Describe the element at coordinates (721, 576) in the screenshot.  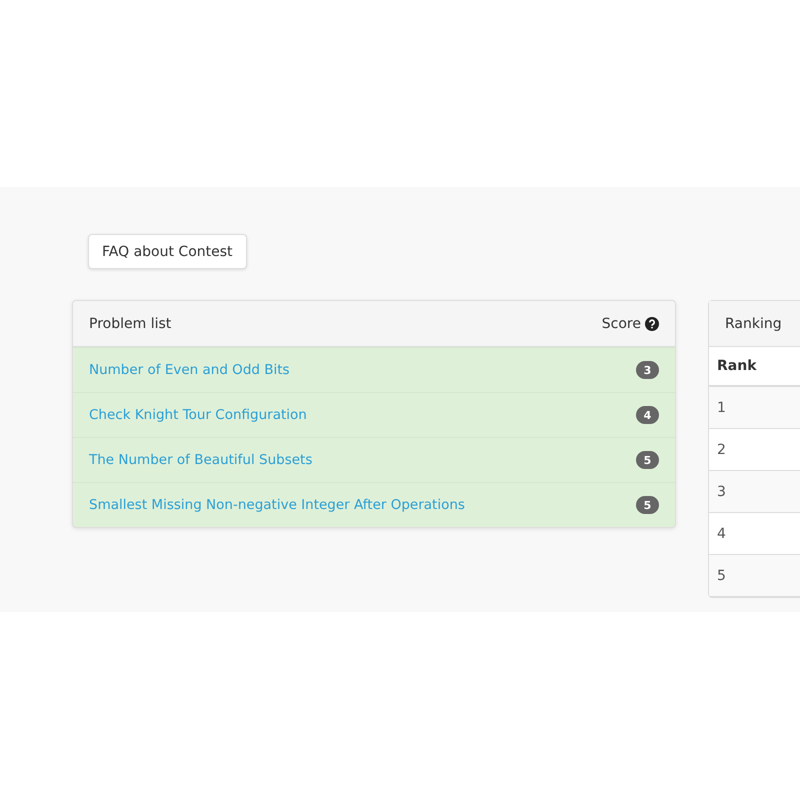
I see `table-cell: 5` at that location.